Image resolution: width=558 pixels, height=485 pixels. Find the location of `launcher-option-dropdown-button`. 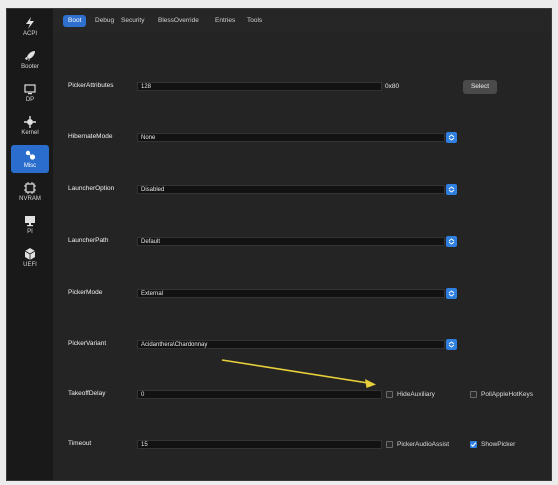

launcher-option-dropdown-button is located at coordinates (451, 189).